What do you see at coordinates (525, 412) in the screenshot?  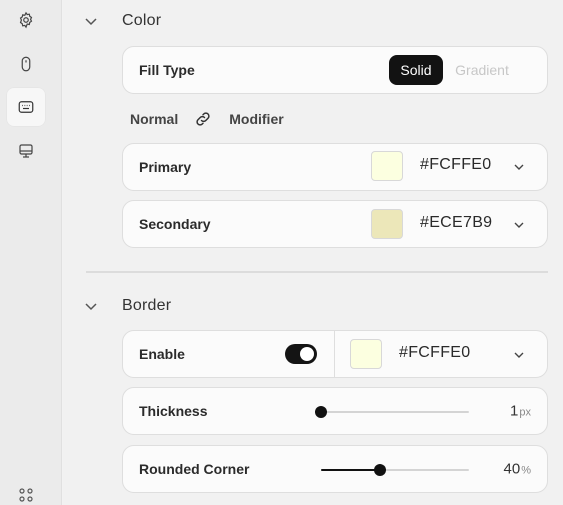 I see `thickness-unit: px` at bounding box center [525, 412].